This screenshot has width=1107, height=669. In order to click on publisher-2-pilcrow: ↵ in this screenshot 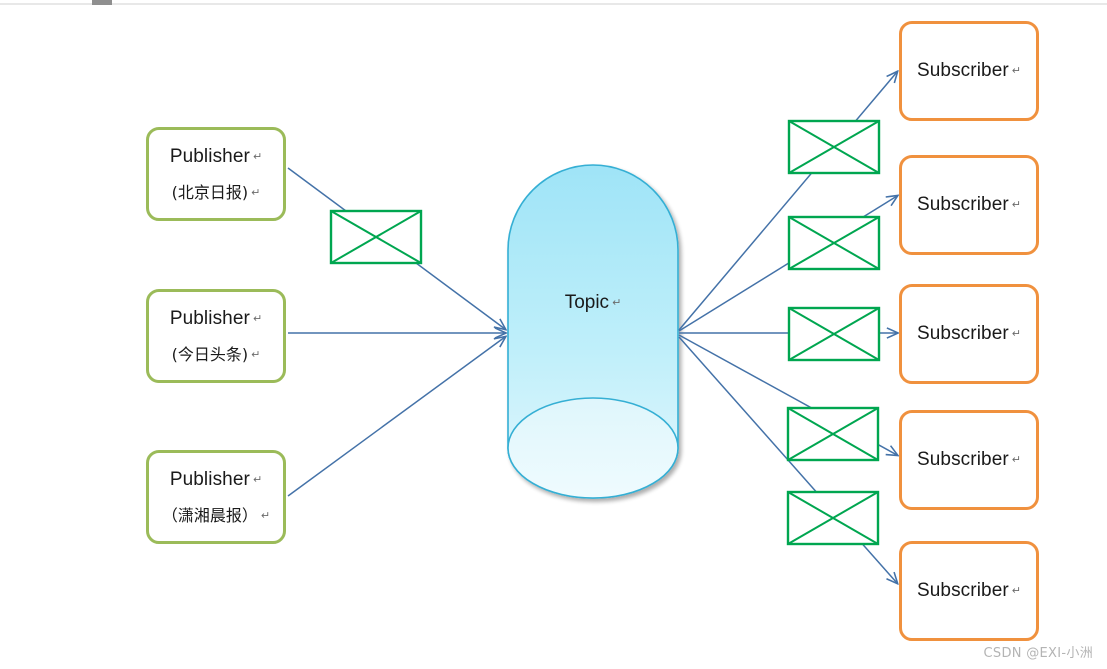, I will do `click(257, 318)`.